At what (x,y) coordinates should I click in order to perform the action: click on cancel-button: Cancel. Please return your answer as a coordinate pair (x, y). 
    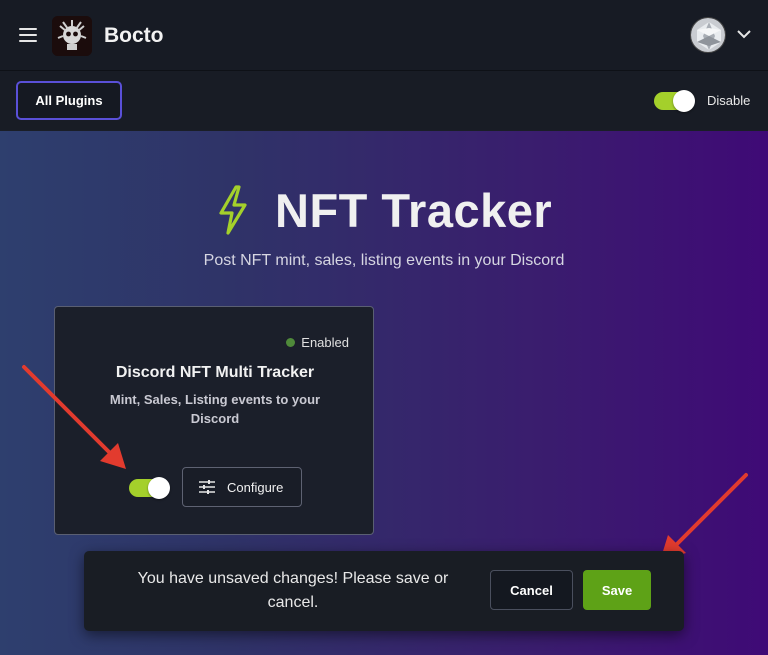
    Looking at the image, I should click on (531, 590).